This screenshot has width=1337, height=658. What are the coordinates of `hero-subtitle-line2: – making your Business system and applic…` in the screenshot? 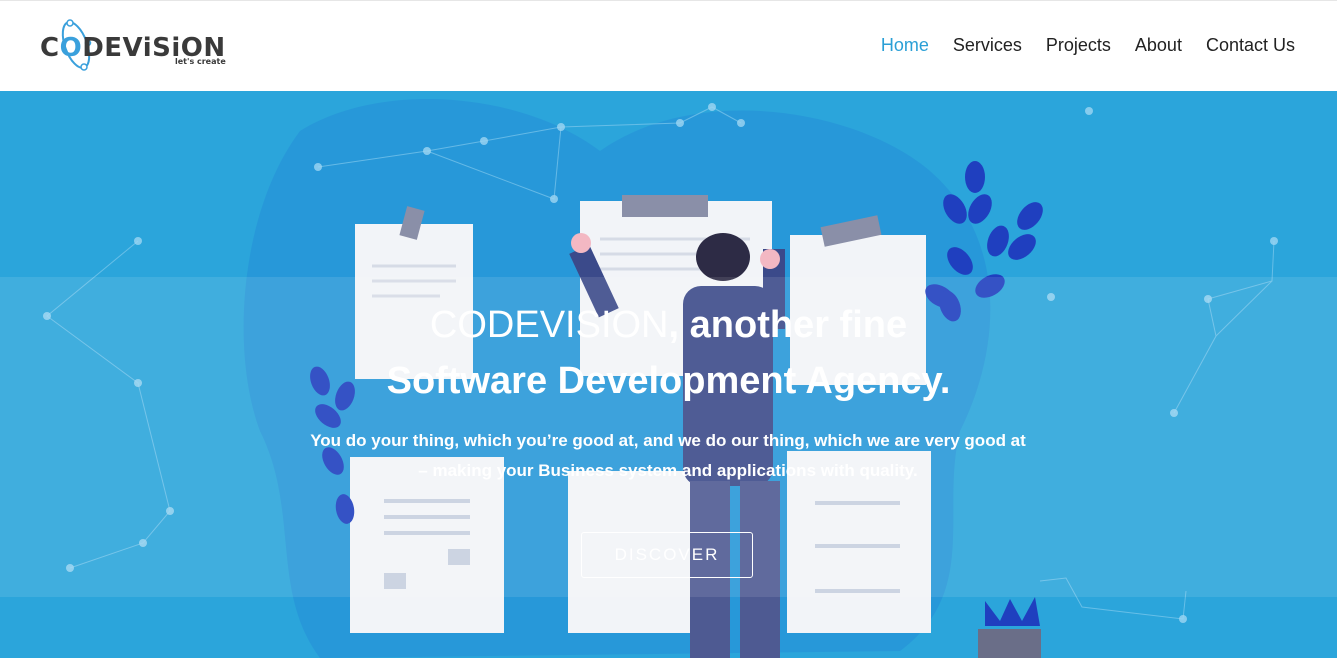 It's located at (668, 470).